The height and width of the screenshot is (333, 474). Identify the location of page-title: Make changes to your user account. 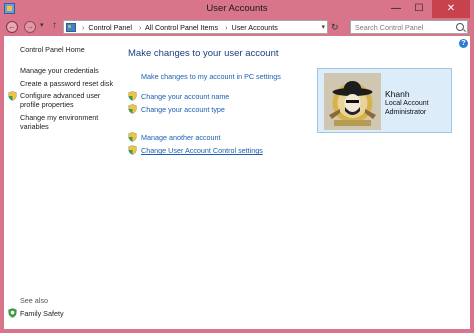
(203, 53).